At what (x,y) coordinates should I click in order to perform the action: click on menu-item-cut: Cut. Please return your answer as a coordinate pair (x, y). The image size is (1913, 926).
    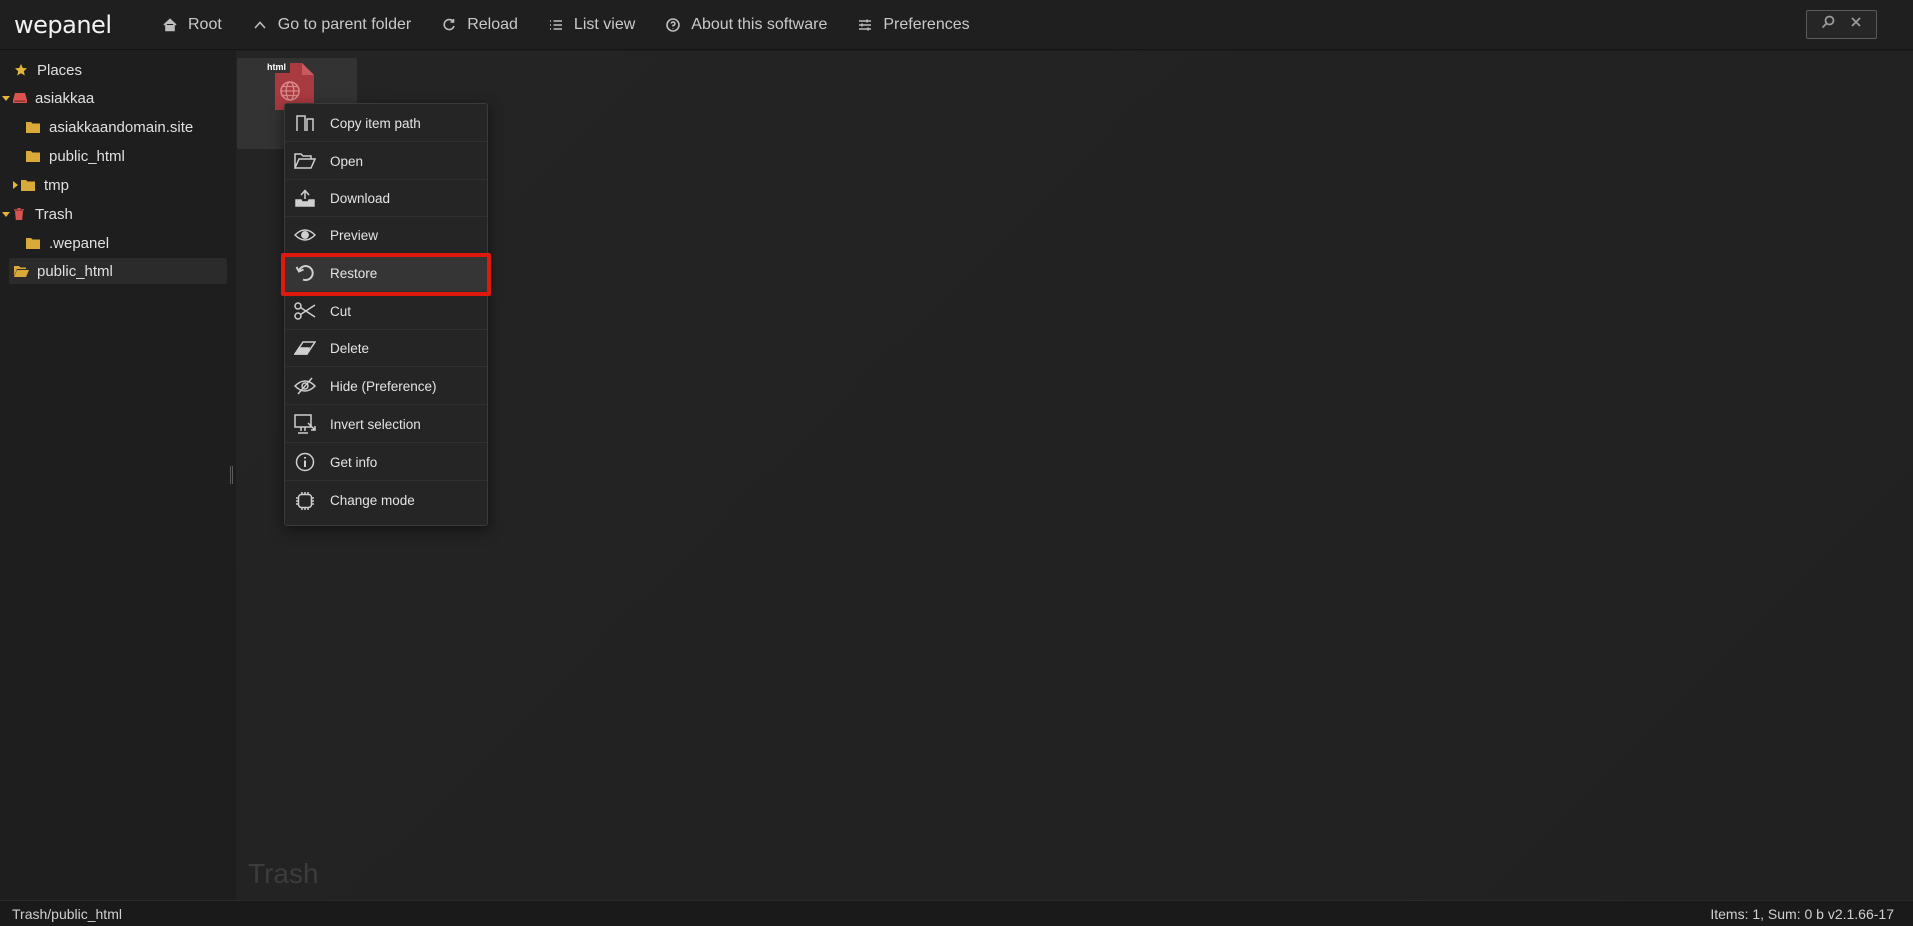
    Looking at the image, I should click on (386, 311).